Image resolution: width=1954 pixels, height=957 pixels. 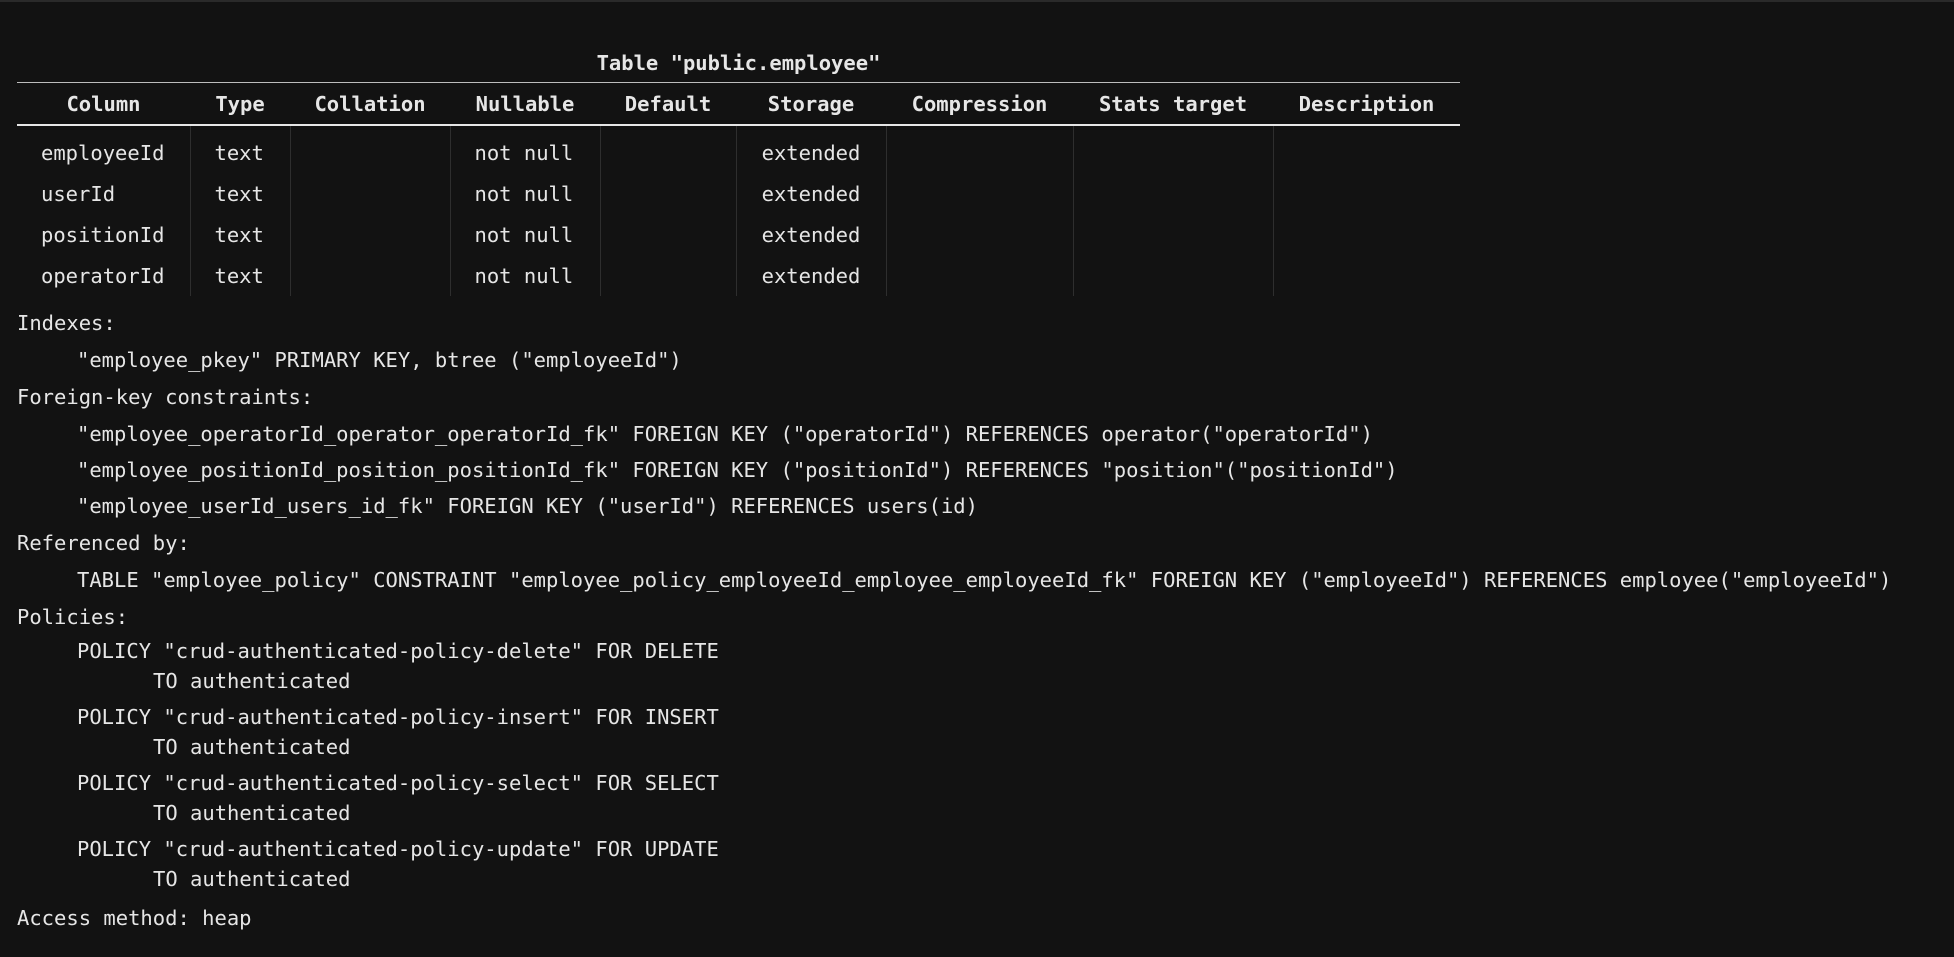 I want to click on header-nullable: Nullable, so click(x=525, y=104).